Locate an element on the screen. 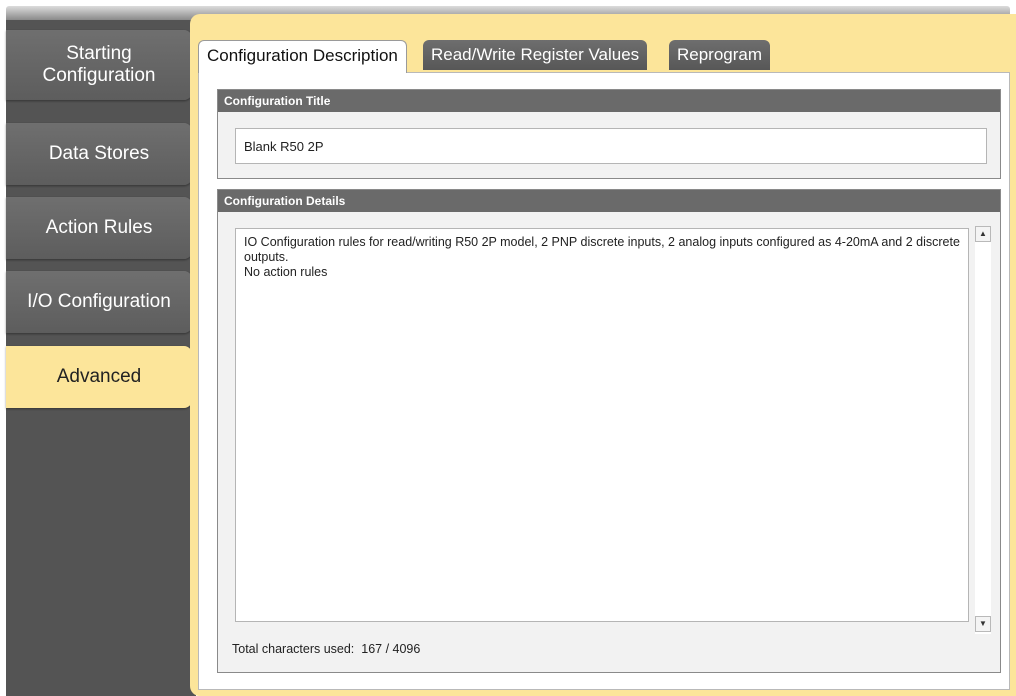 The height and width of the screenshot is (696, 1016). sidebar-item-label: Action Rules is located at coordinates (99, 227).